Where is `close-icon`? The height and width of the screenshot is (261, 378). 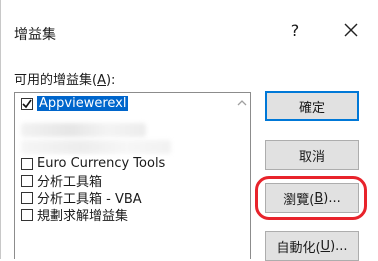
close-icon is located at coordinates (351, 30).